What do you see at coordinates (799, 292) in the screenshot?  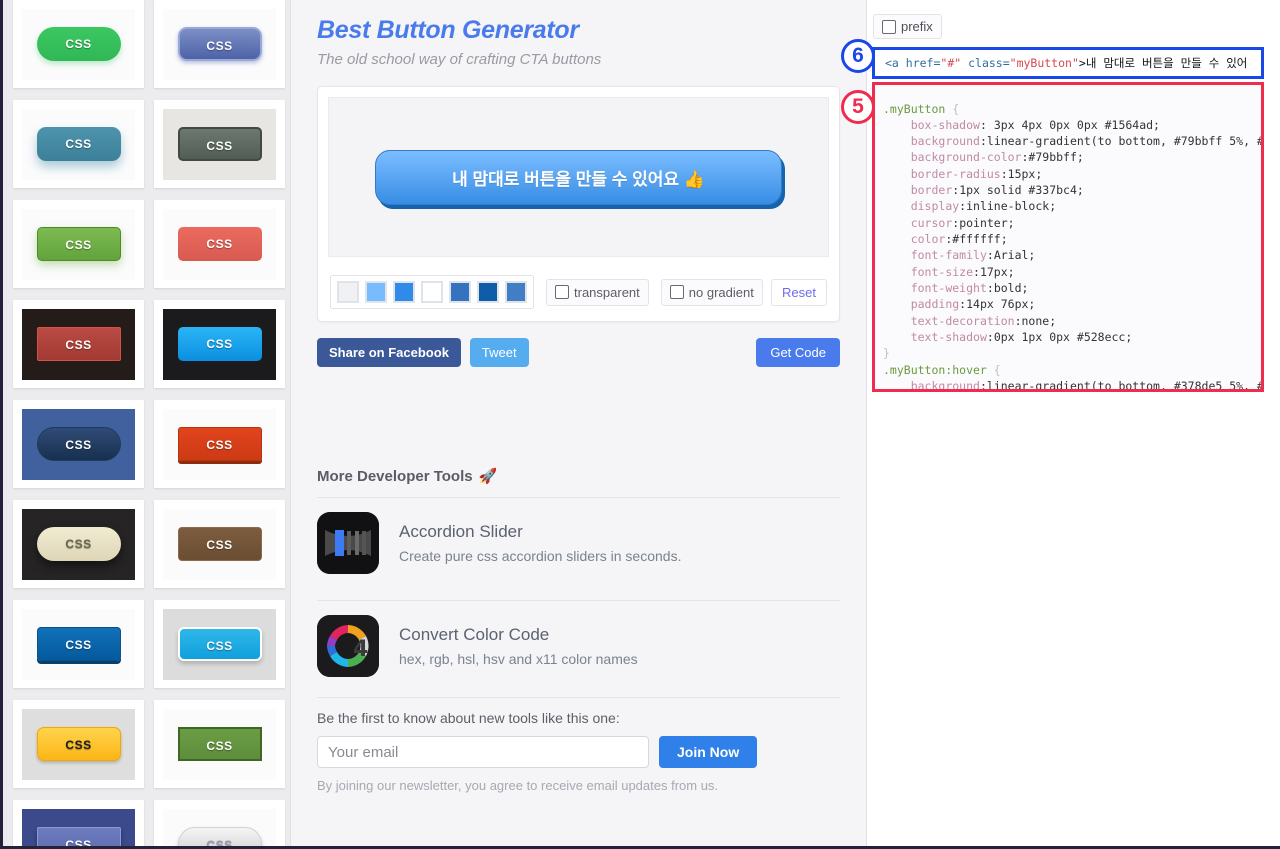 I see `reset-button: Reset` at bounding box center [799, 292].